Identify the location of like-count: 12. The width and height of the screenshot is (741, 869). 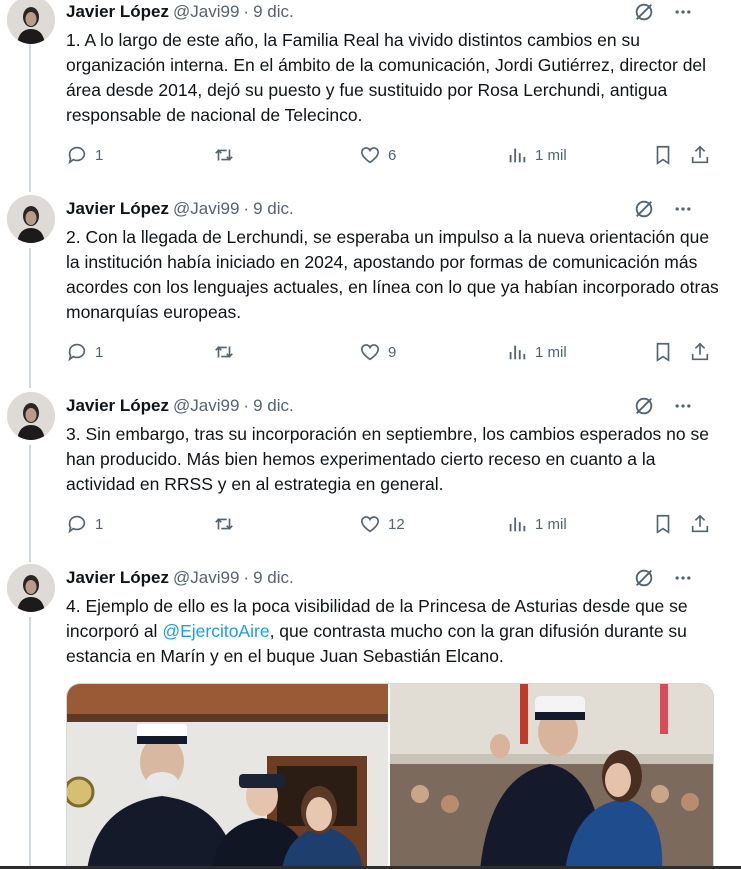
(396, 524).